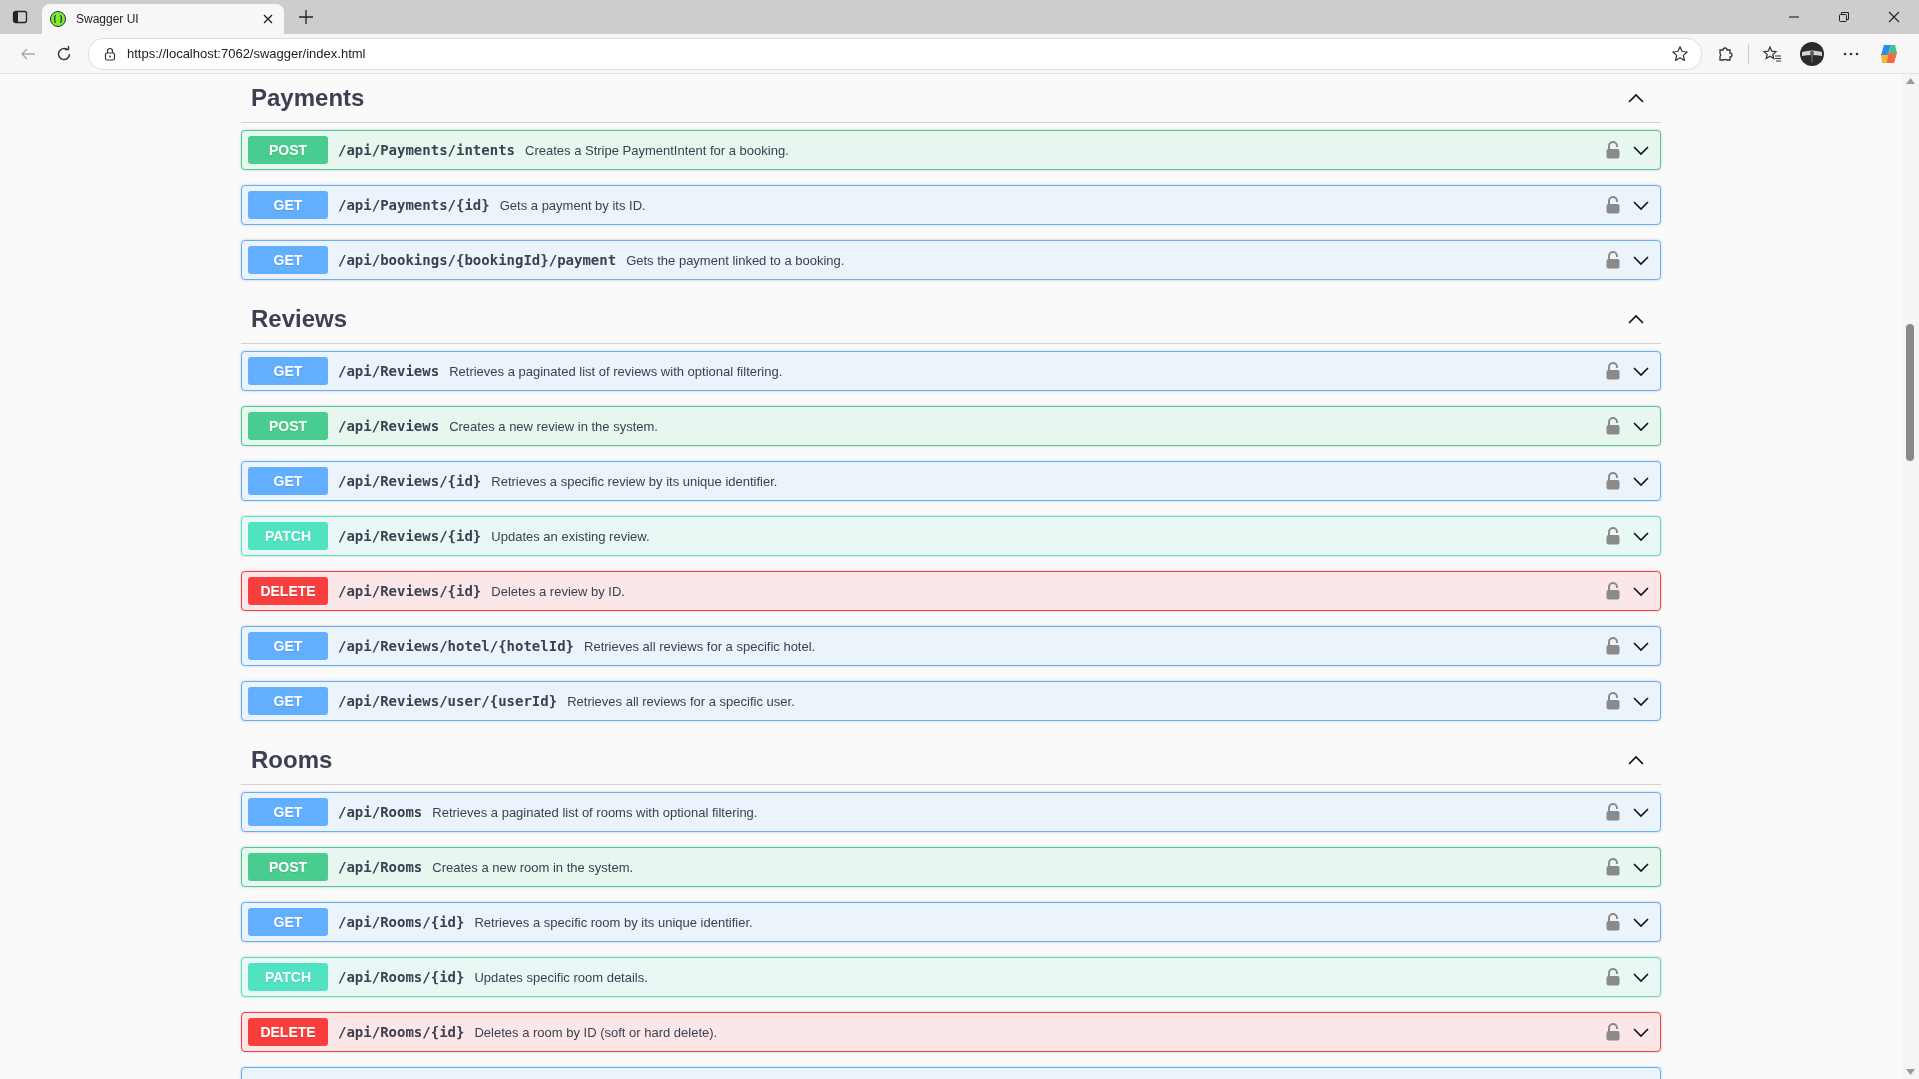 This screenshot has width=1919, height=1079. What do you see at coordinates (895, 53) in the screenshot?
I see `address-field: https://localhost:7062/swagger/index.html` at bounding box center [895, 53].